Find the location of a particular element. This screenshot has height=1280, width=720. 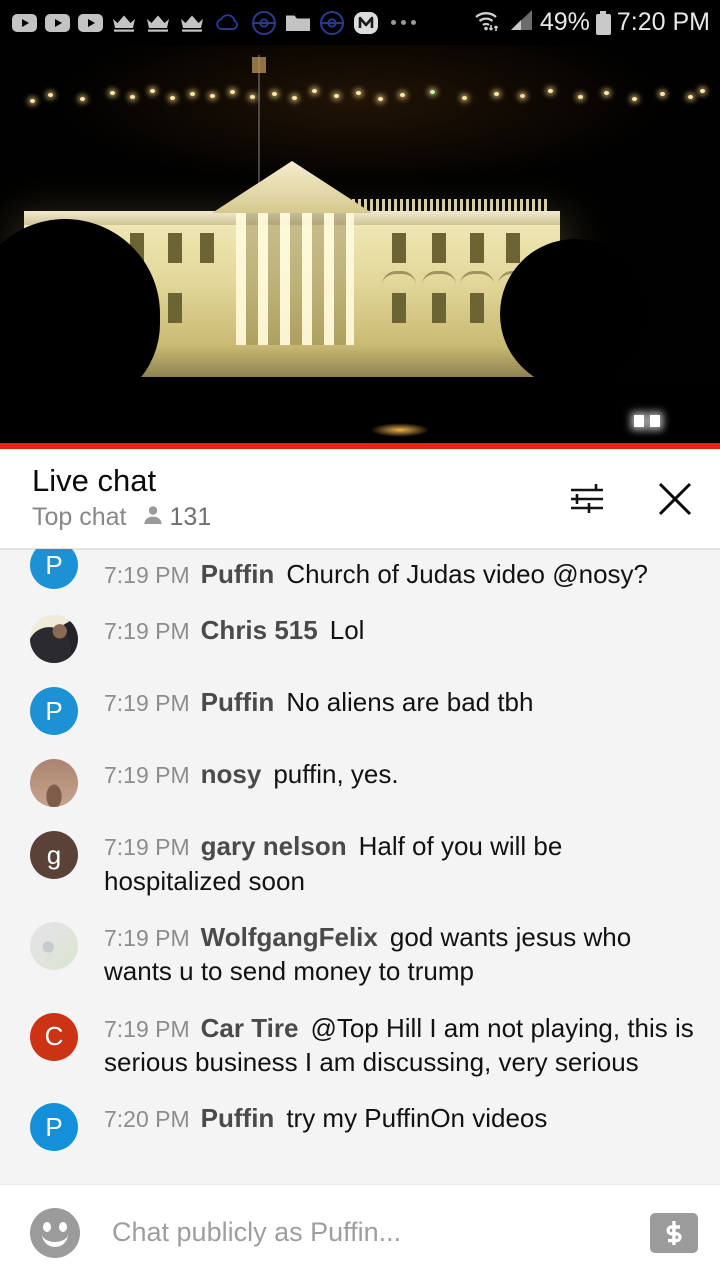

avatar-letter: g is located at coordinates (54, 854).